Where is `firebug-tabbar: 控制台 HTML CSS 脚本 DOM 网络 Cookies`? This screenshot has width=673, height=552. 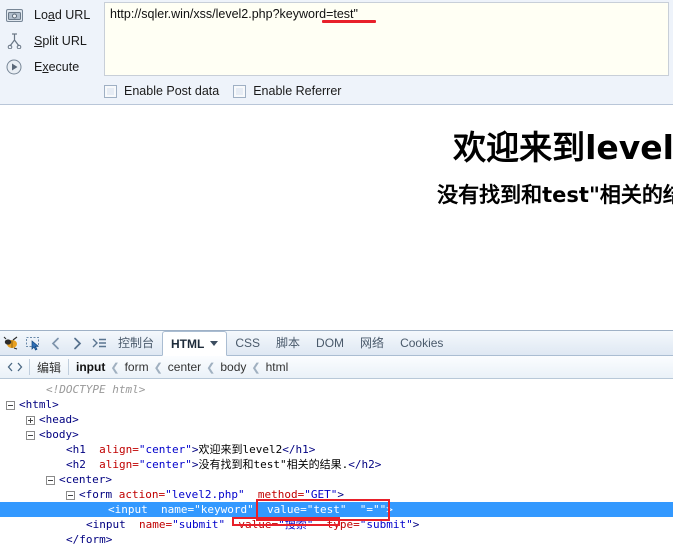
firebug-tabbar: 控制台 HTML CSS 脚本 DOM 网络 Cookies is located at coordinates (336, 343).